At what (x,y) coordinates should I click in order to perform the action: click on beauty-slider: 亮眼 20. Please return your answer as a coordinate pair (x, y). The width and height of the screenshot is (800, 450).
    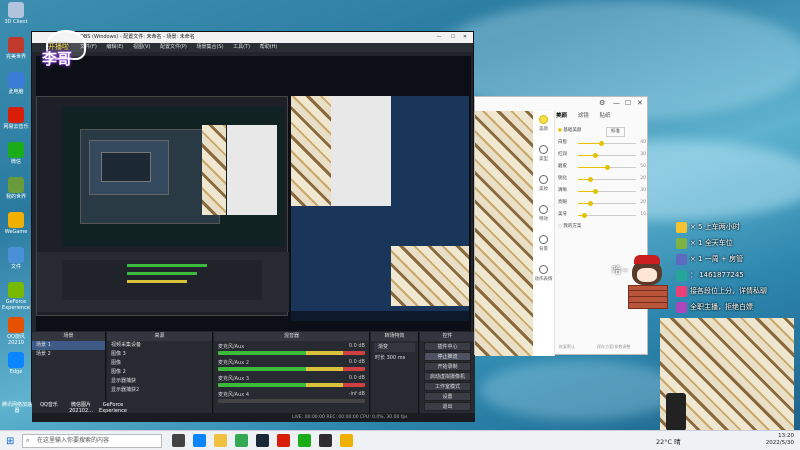
    Looking at the image, I should click on (602, 203).